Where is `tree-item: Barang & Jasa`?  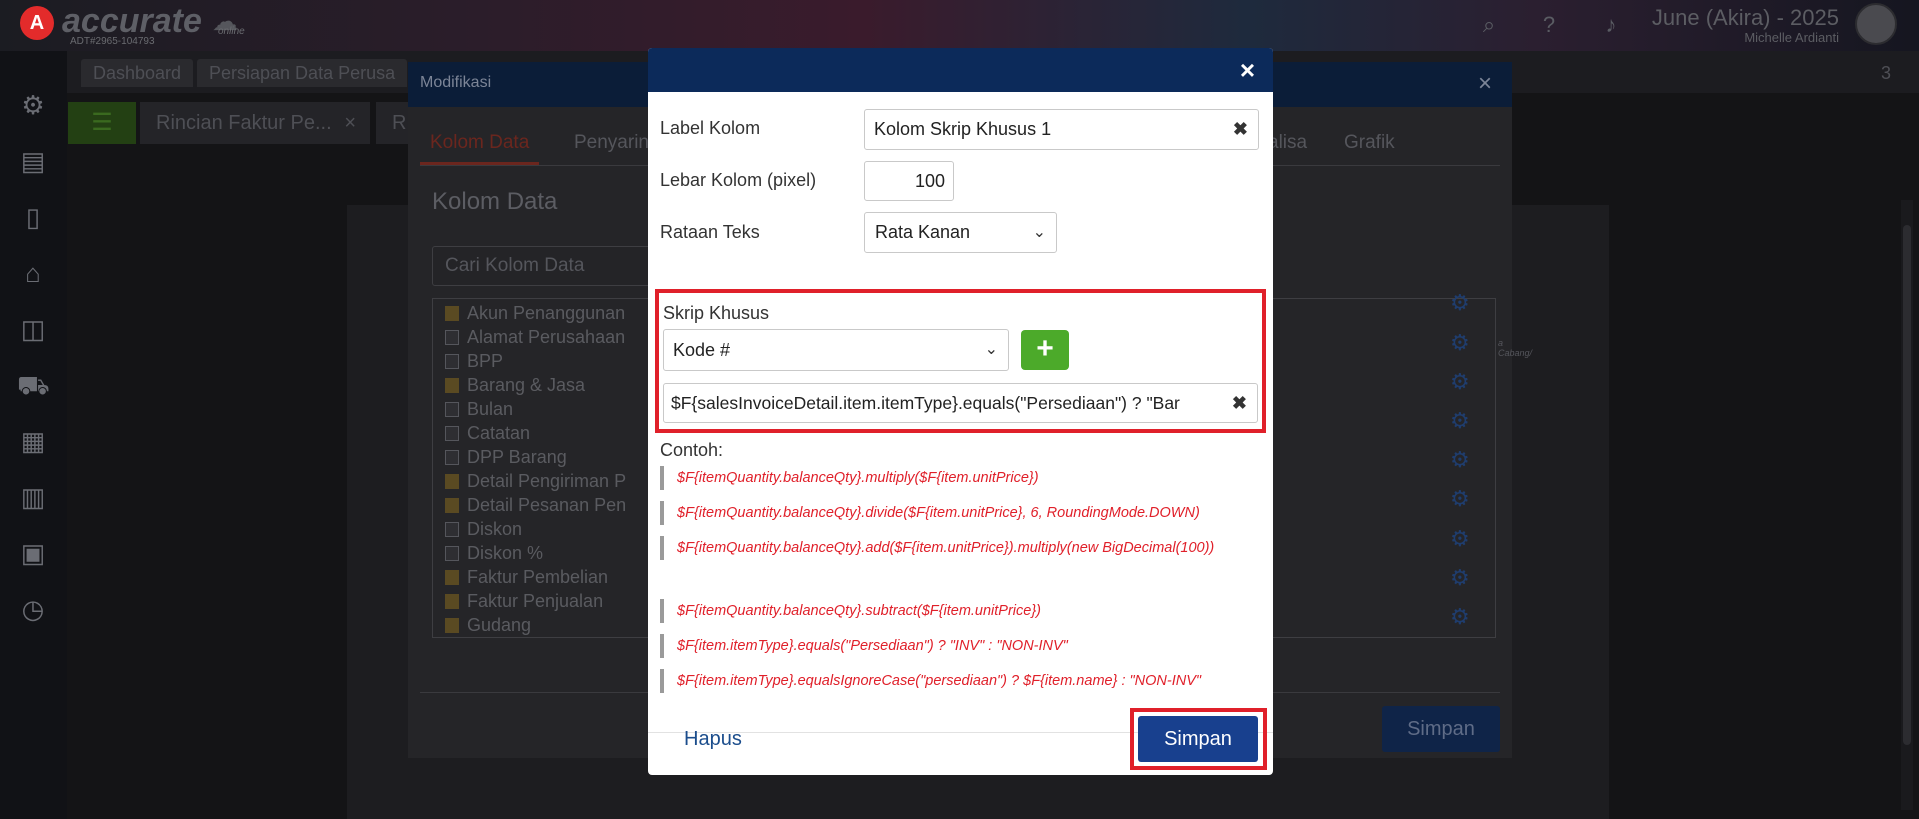
tree-item: Barang & Jasa is located at coordinates (515, 387).